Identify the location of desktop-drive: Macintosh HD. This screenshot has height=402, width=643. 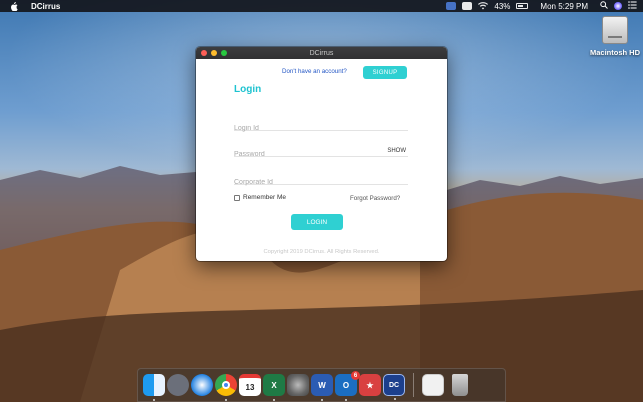
(615, 36).